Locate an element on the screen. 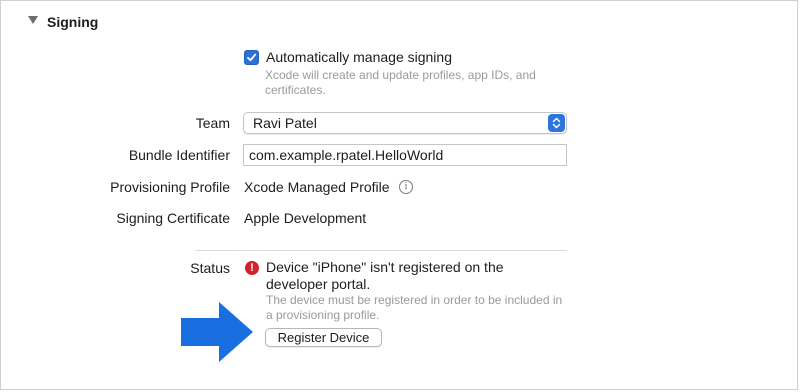  register-device-button: Register Device is located at coordinates (323, 337).